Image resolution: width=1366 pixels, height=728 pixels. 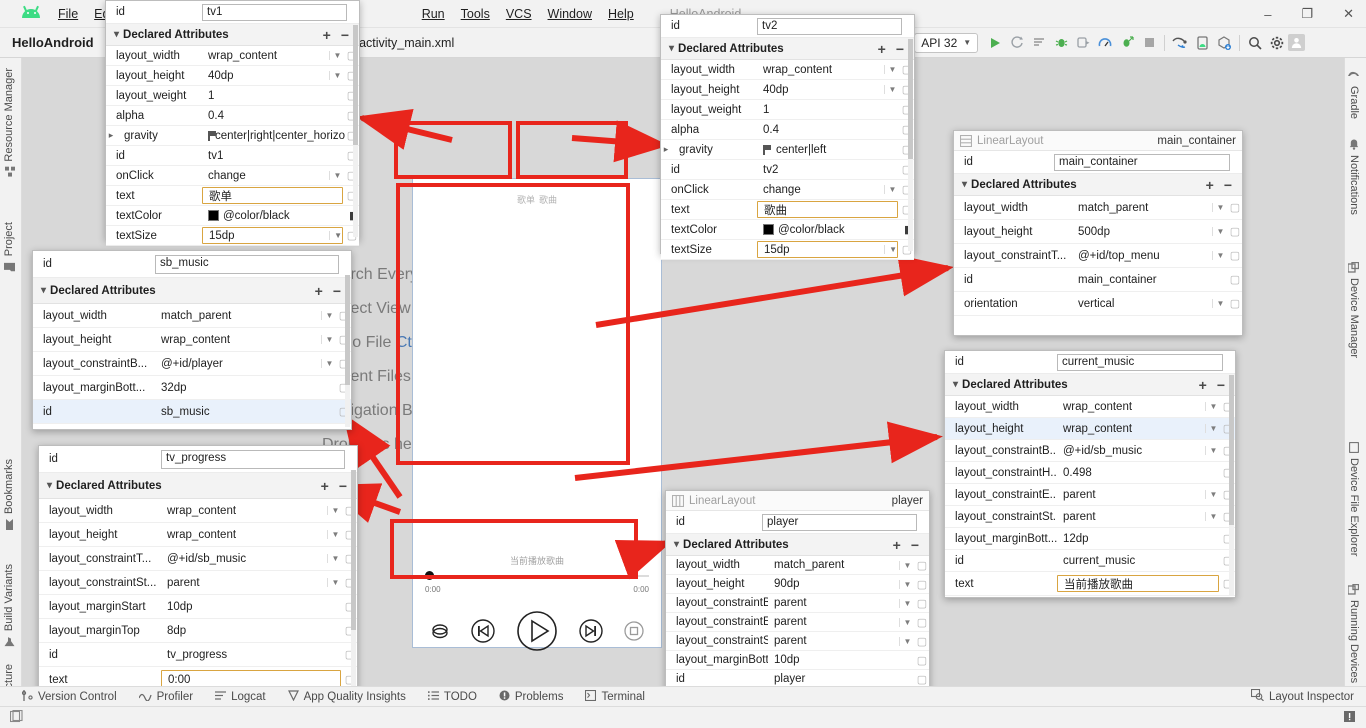 I want to click on avd-manager-icon, so click(x=1202, y=43).